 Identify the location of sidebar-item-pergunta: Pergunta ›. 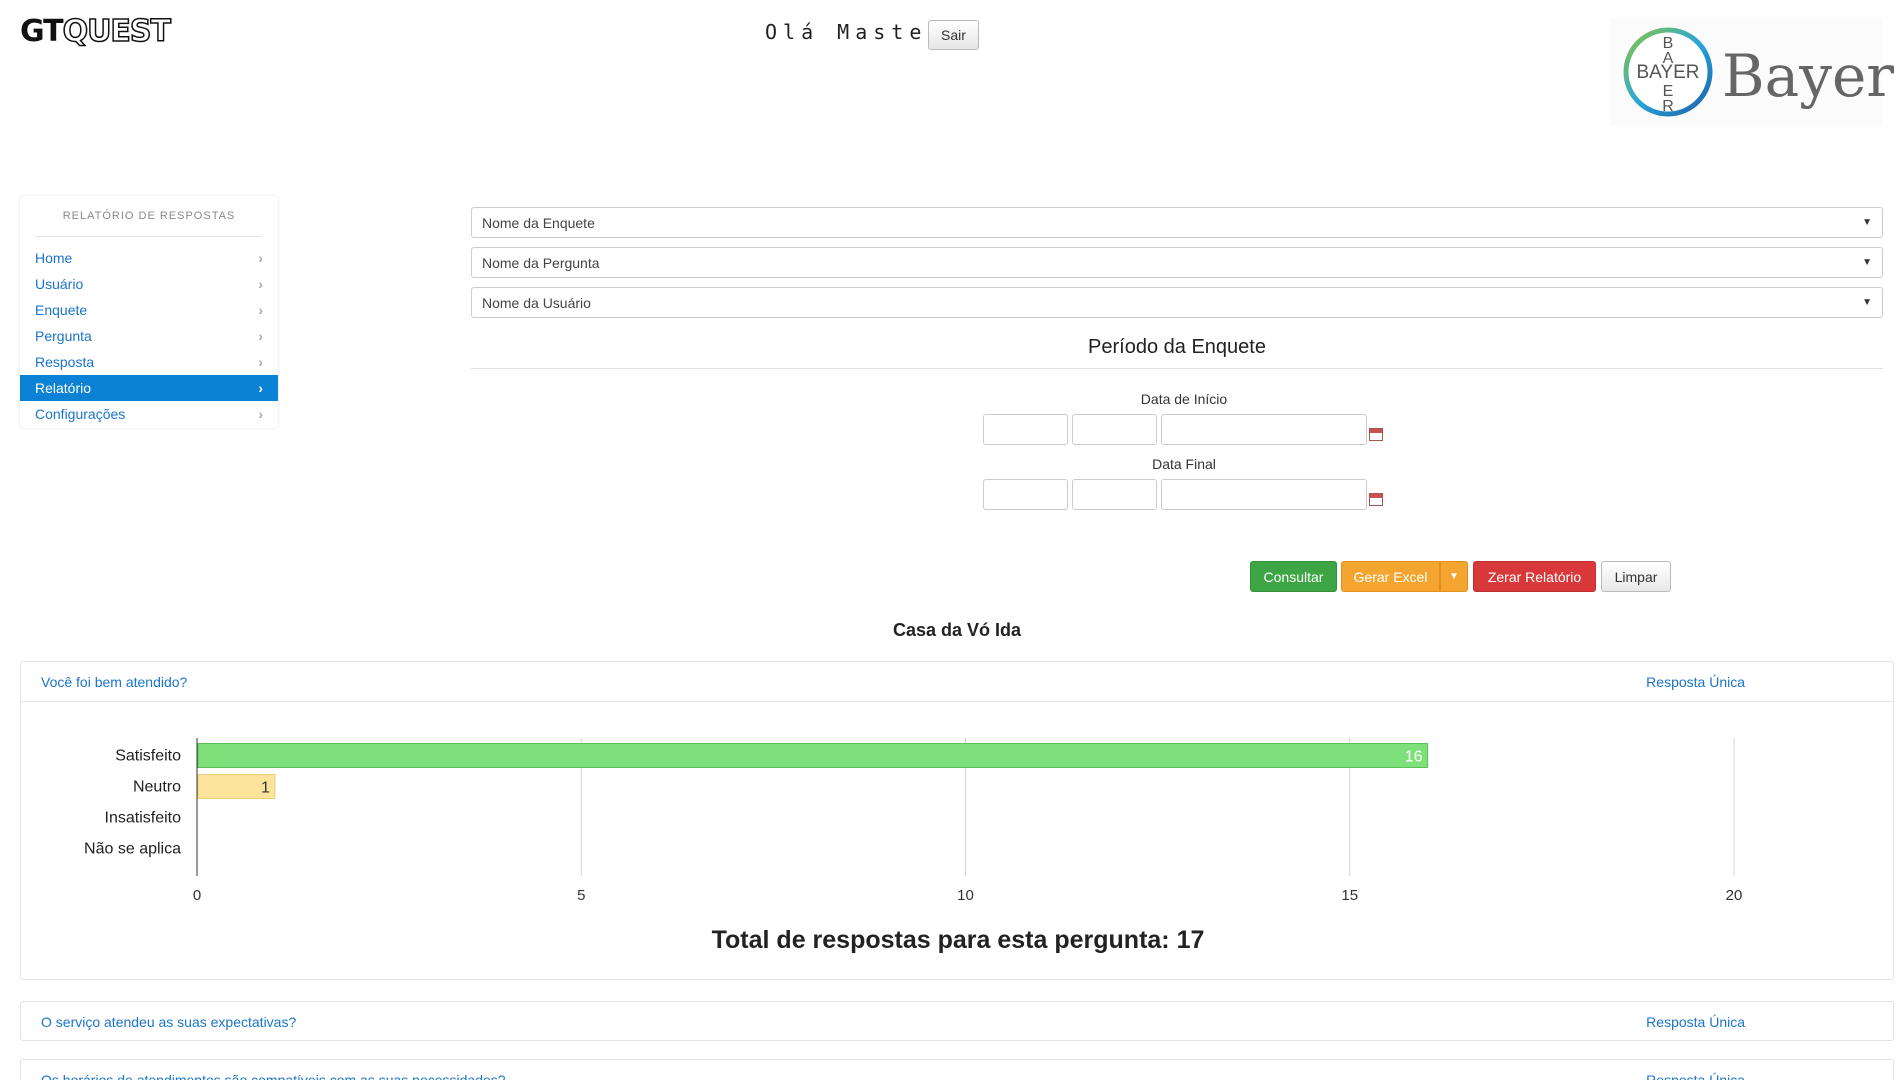
(149, 336).